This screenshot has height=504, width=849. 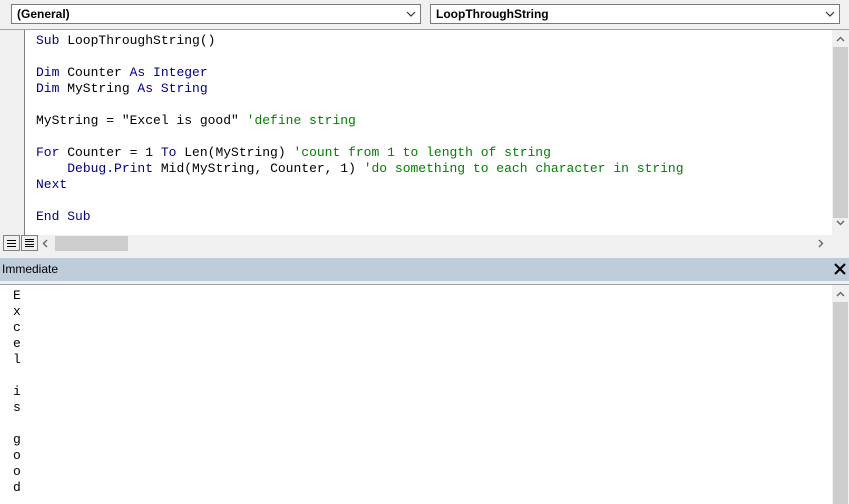 I want to click on immediate-output-line: c, so click(x=17, y=327).